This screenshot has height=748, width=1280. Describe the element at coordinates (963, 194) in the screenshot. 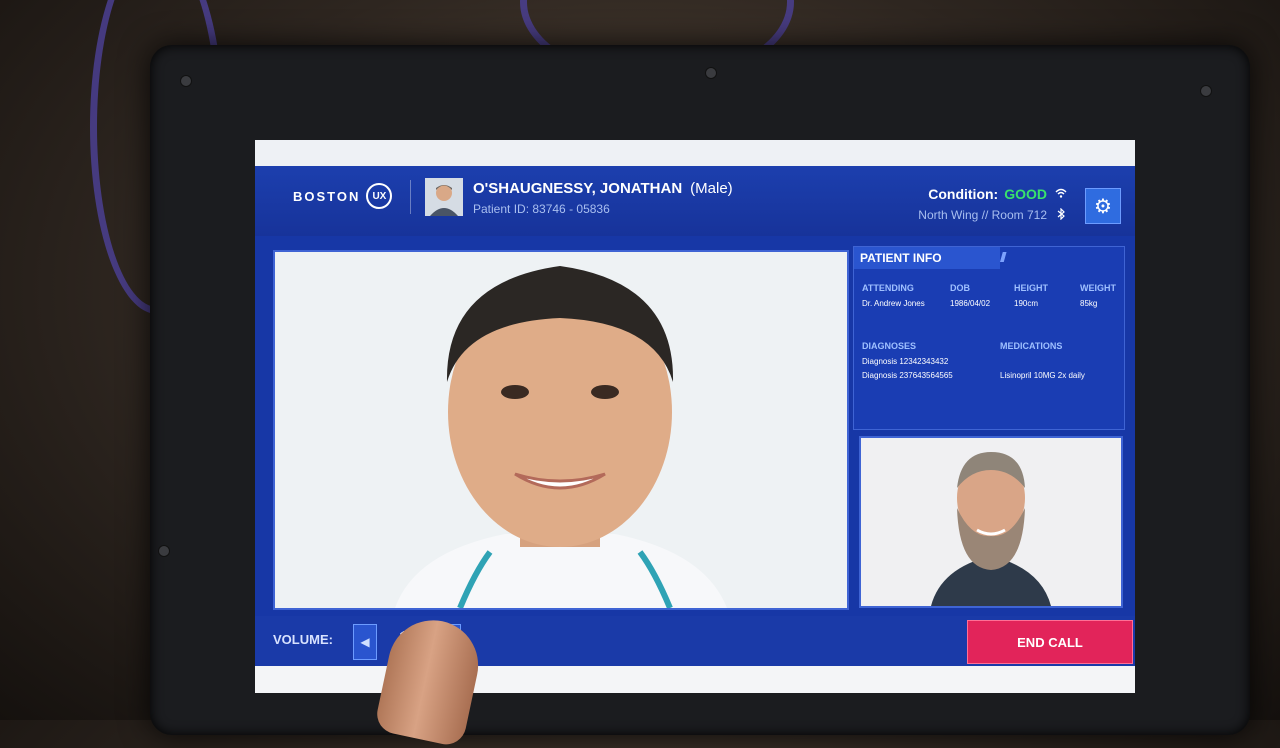

I see `condition-label: Condition:` at that location.